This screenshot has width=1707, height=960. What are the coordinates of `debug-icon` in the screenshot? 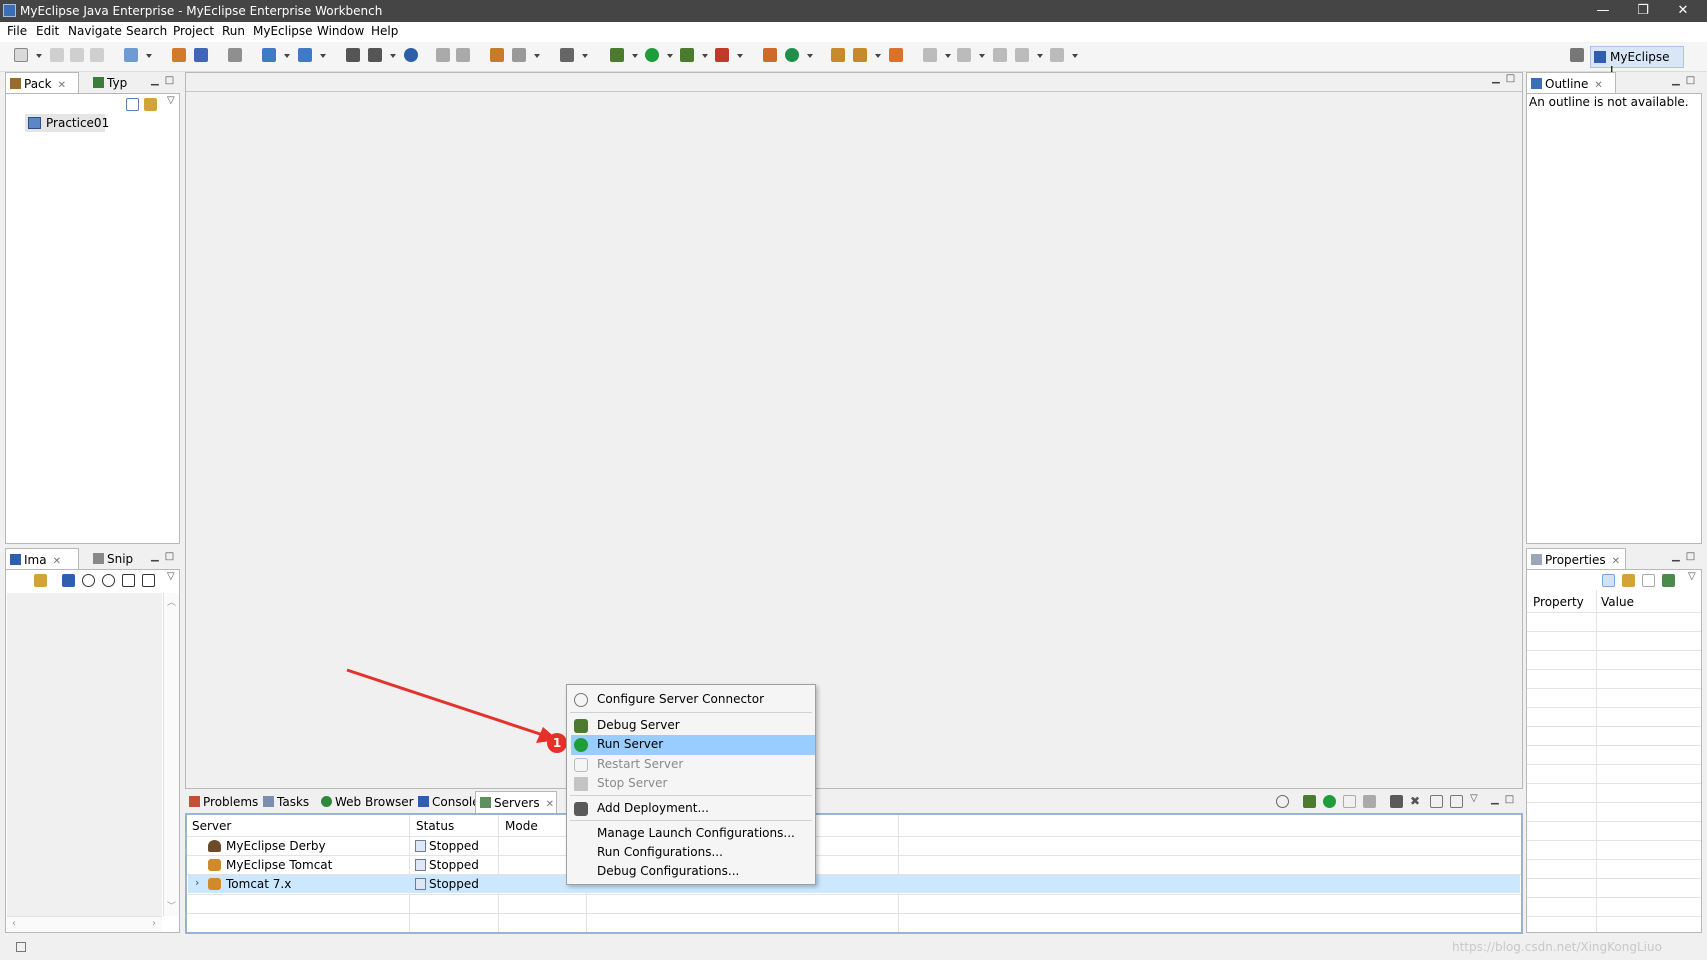 It's located at (617, 55).